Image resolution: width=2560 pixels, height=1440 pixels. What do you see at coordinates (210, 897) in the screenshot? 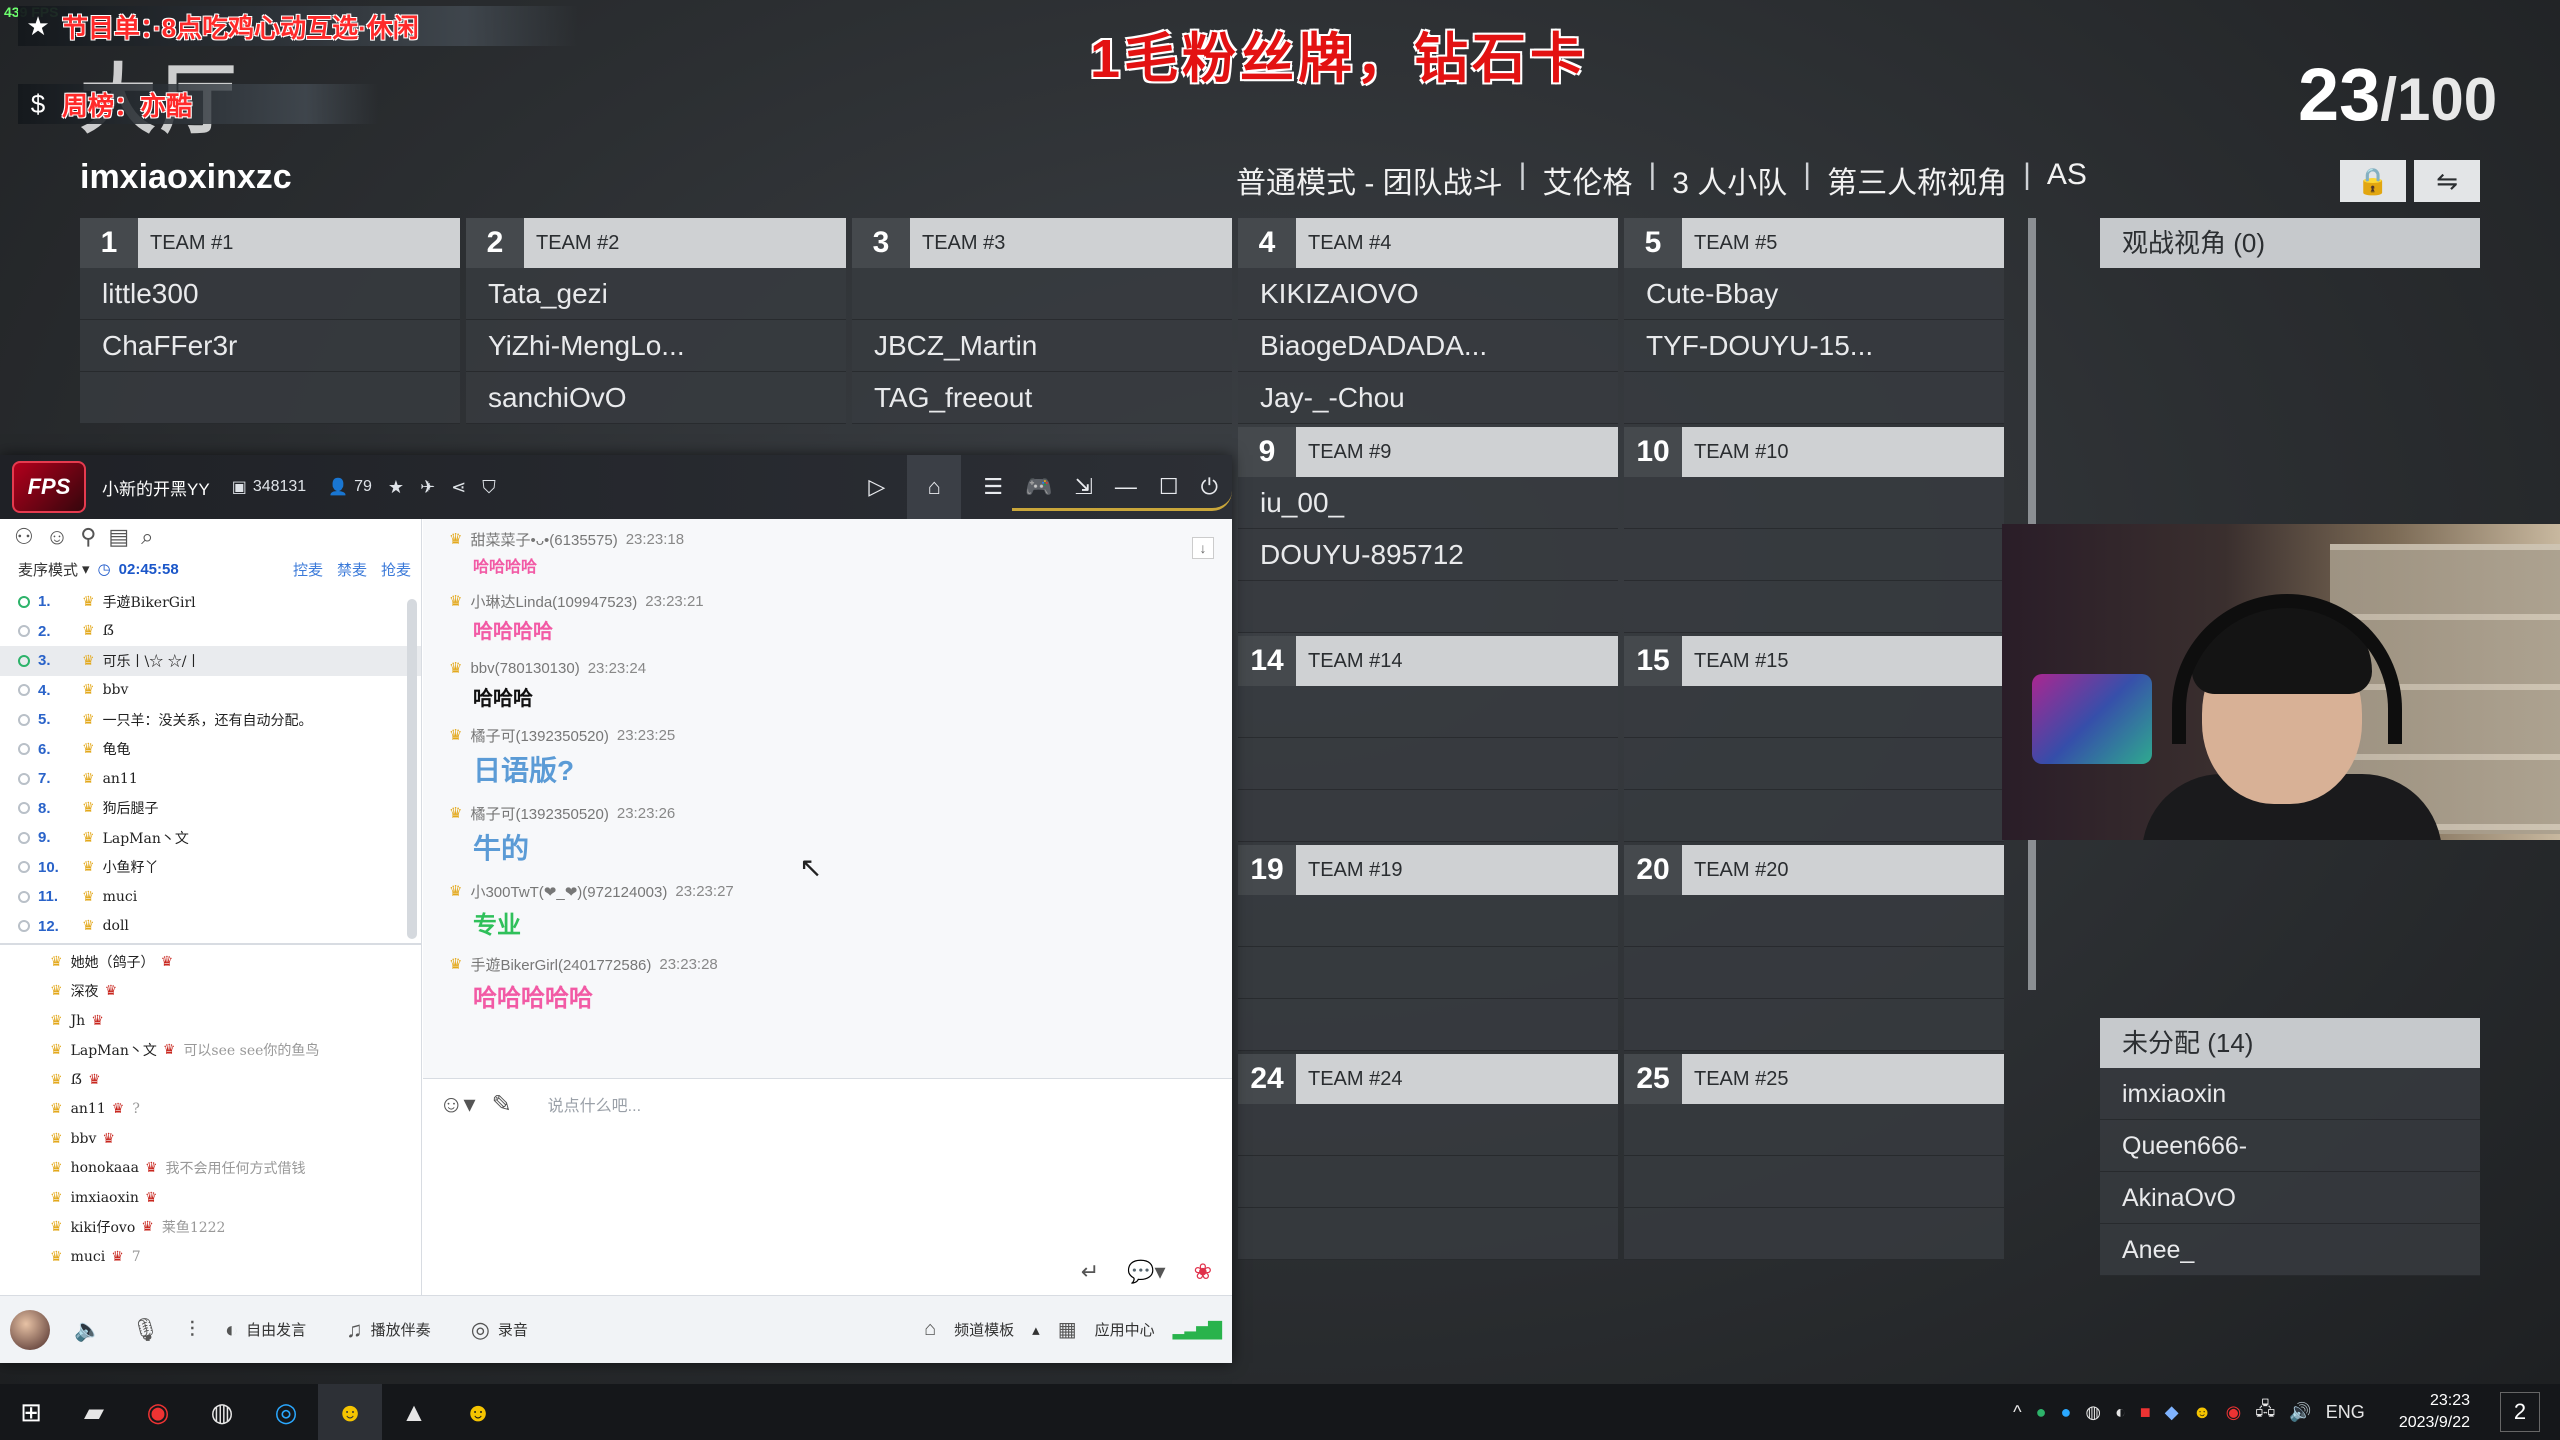
I see `queue-item: 11. ♛ muci` at bounding box center [210, 897].